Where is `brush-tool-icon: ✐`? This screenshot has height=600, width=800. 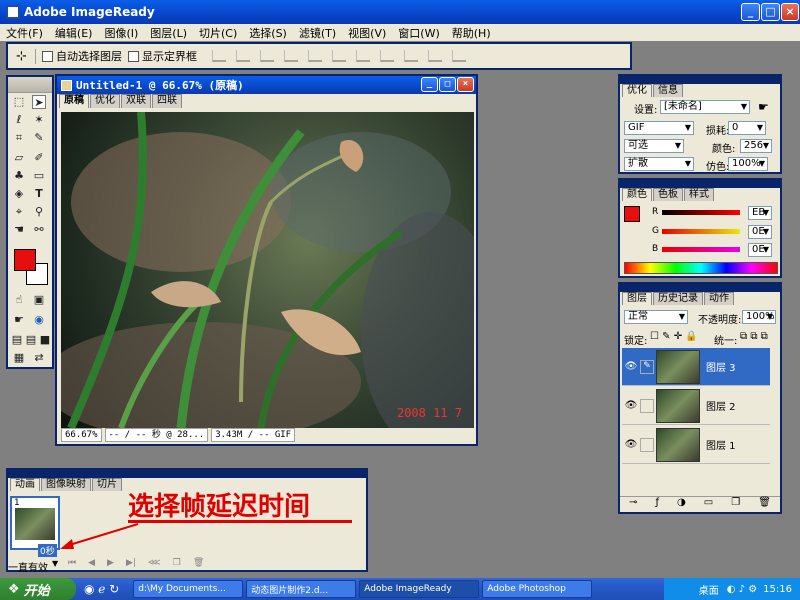 brush-tool-icon: ✐ is located at coordinates (39, 158).